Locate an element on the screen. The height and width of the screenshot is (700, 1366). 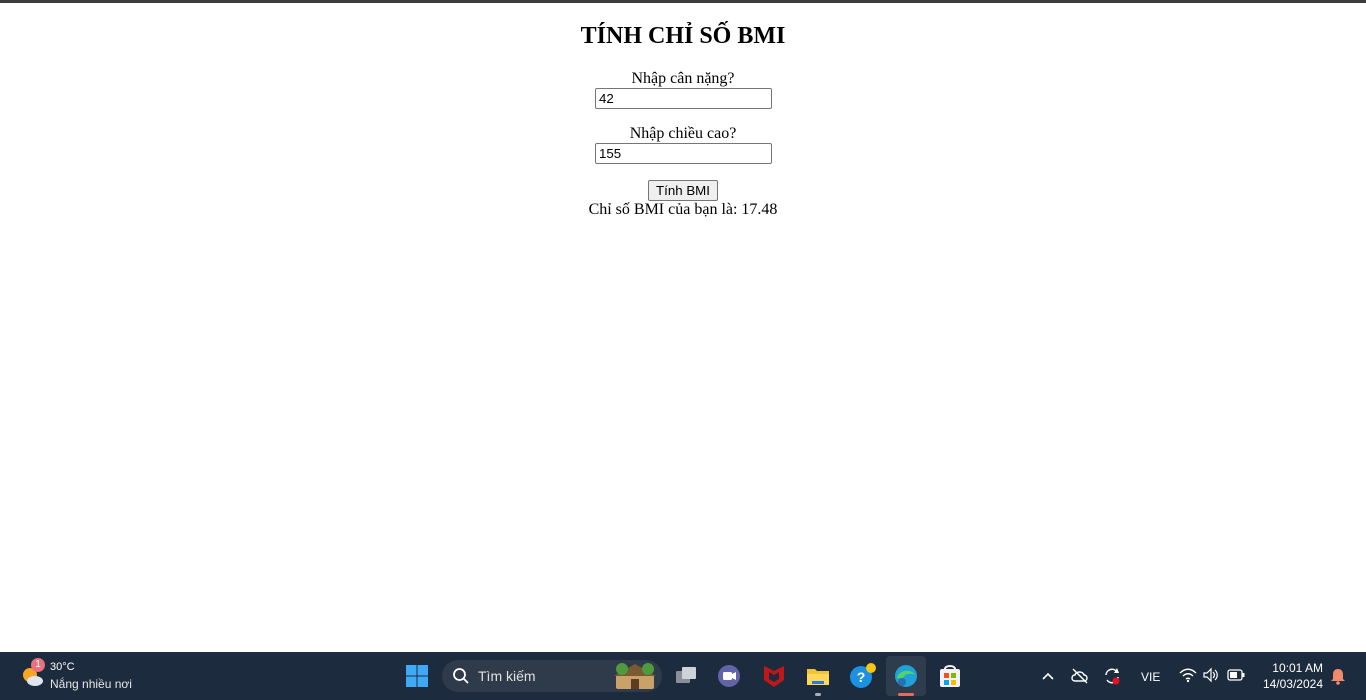
mcafee-icon is located at coordinates (774, 676).